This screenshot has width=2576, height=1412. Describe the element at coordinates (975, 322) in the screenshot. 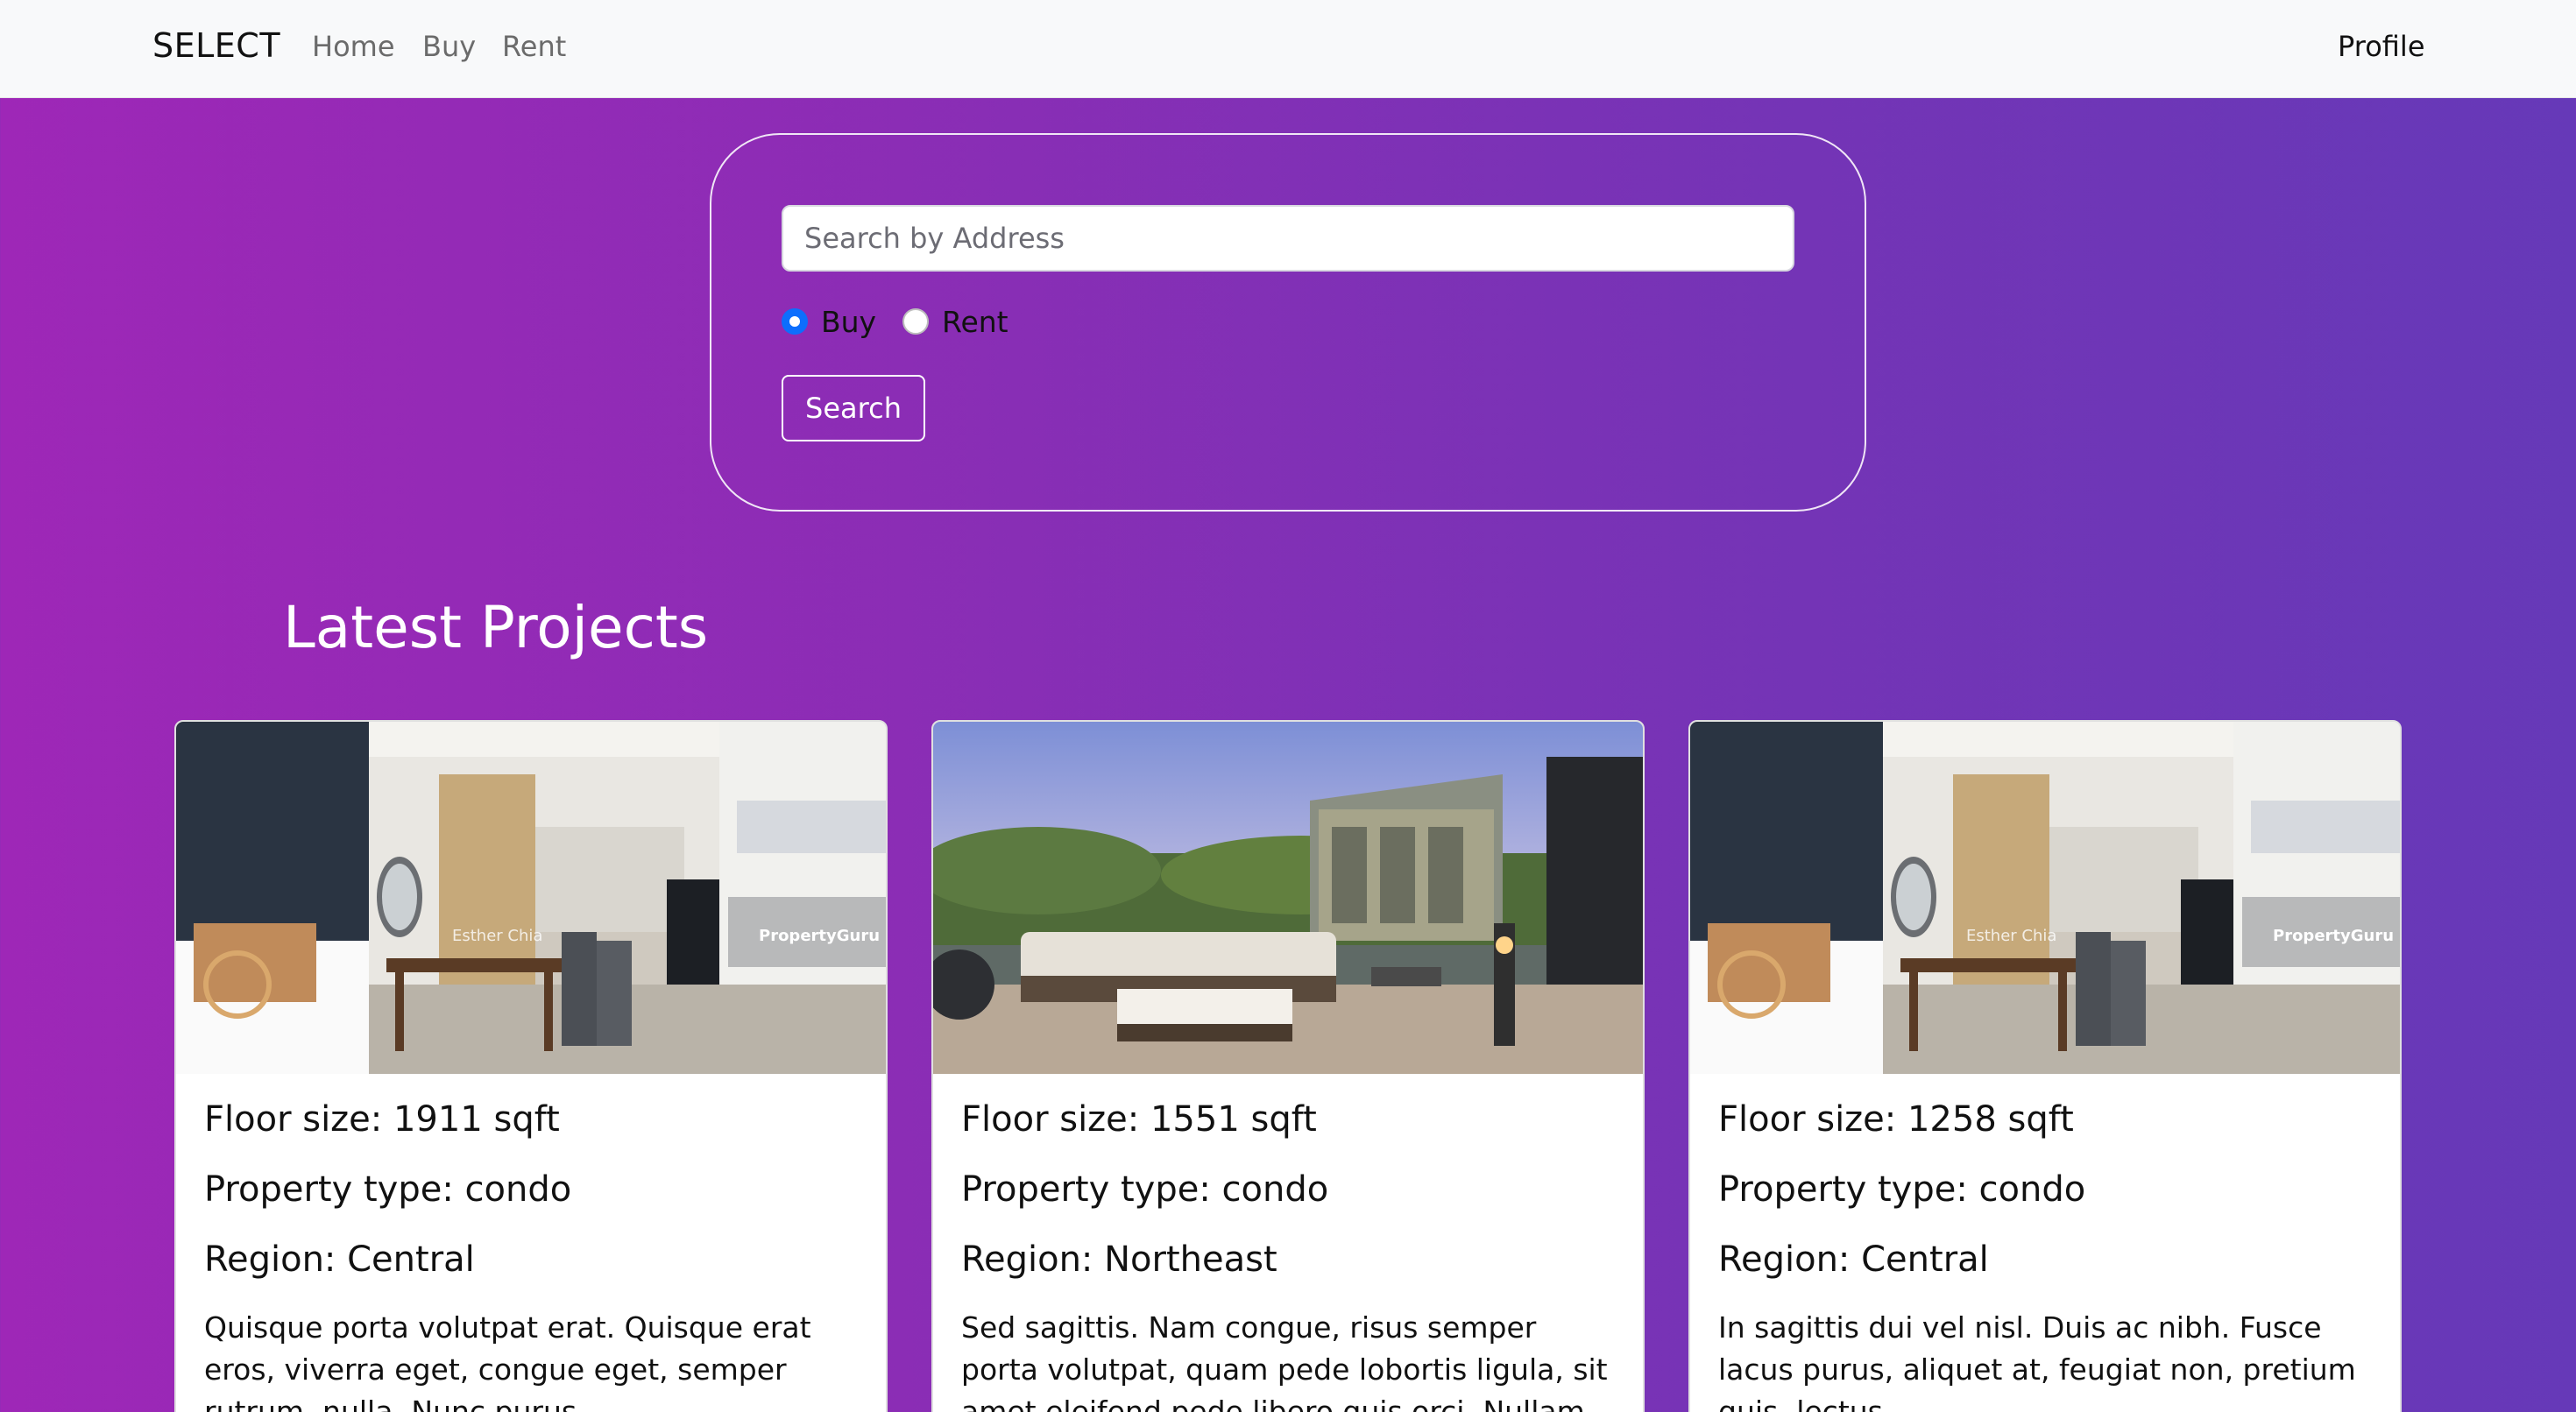

I see `rent-radio-label: Rent` at that location.